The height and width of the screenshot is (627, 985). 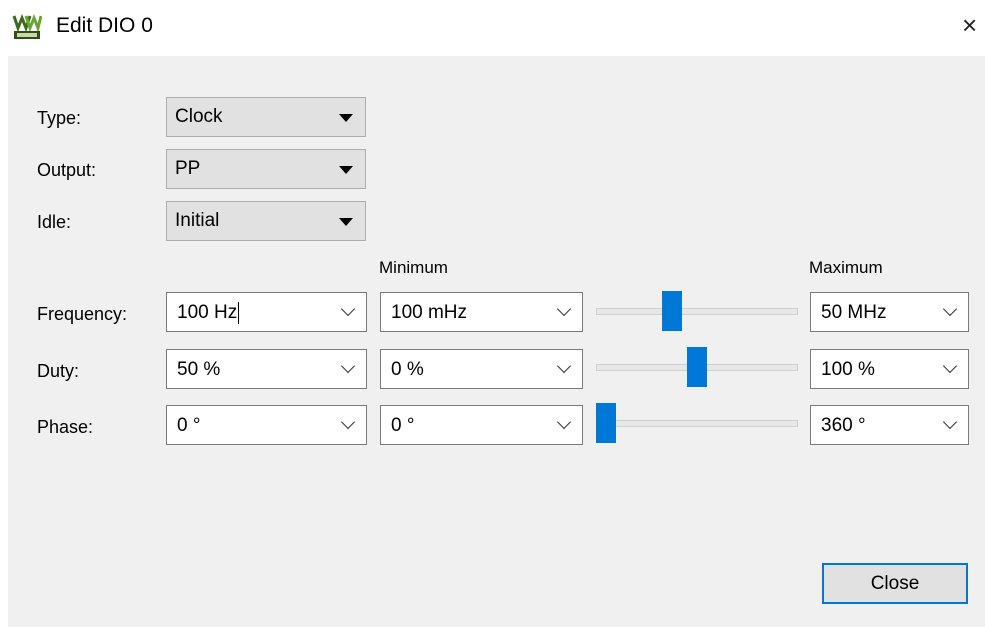 I want to click on window-title: Edit DIO 0, so click(x=104, y=25).